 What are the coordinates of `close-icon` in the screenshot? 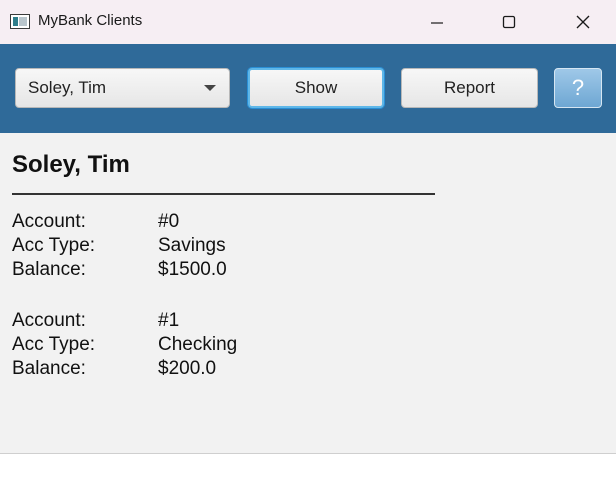 It's located at (583, 22).